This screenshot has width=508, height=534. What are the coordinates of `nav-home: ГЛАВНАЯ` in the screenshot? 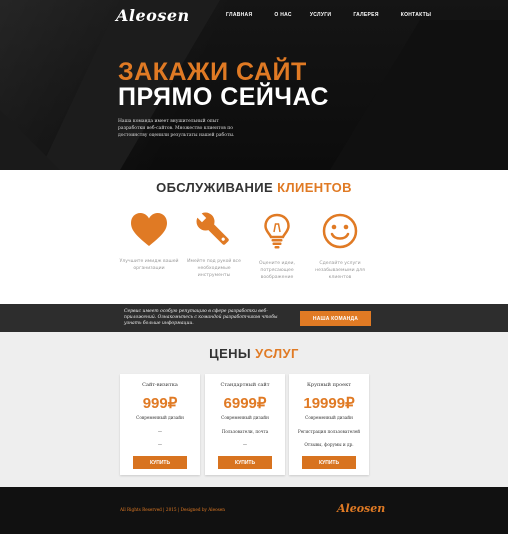 It's located at (239, 15).